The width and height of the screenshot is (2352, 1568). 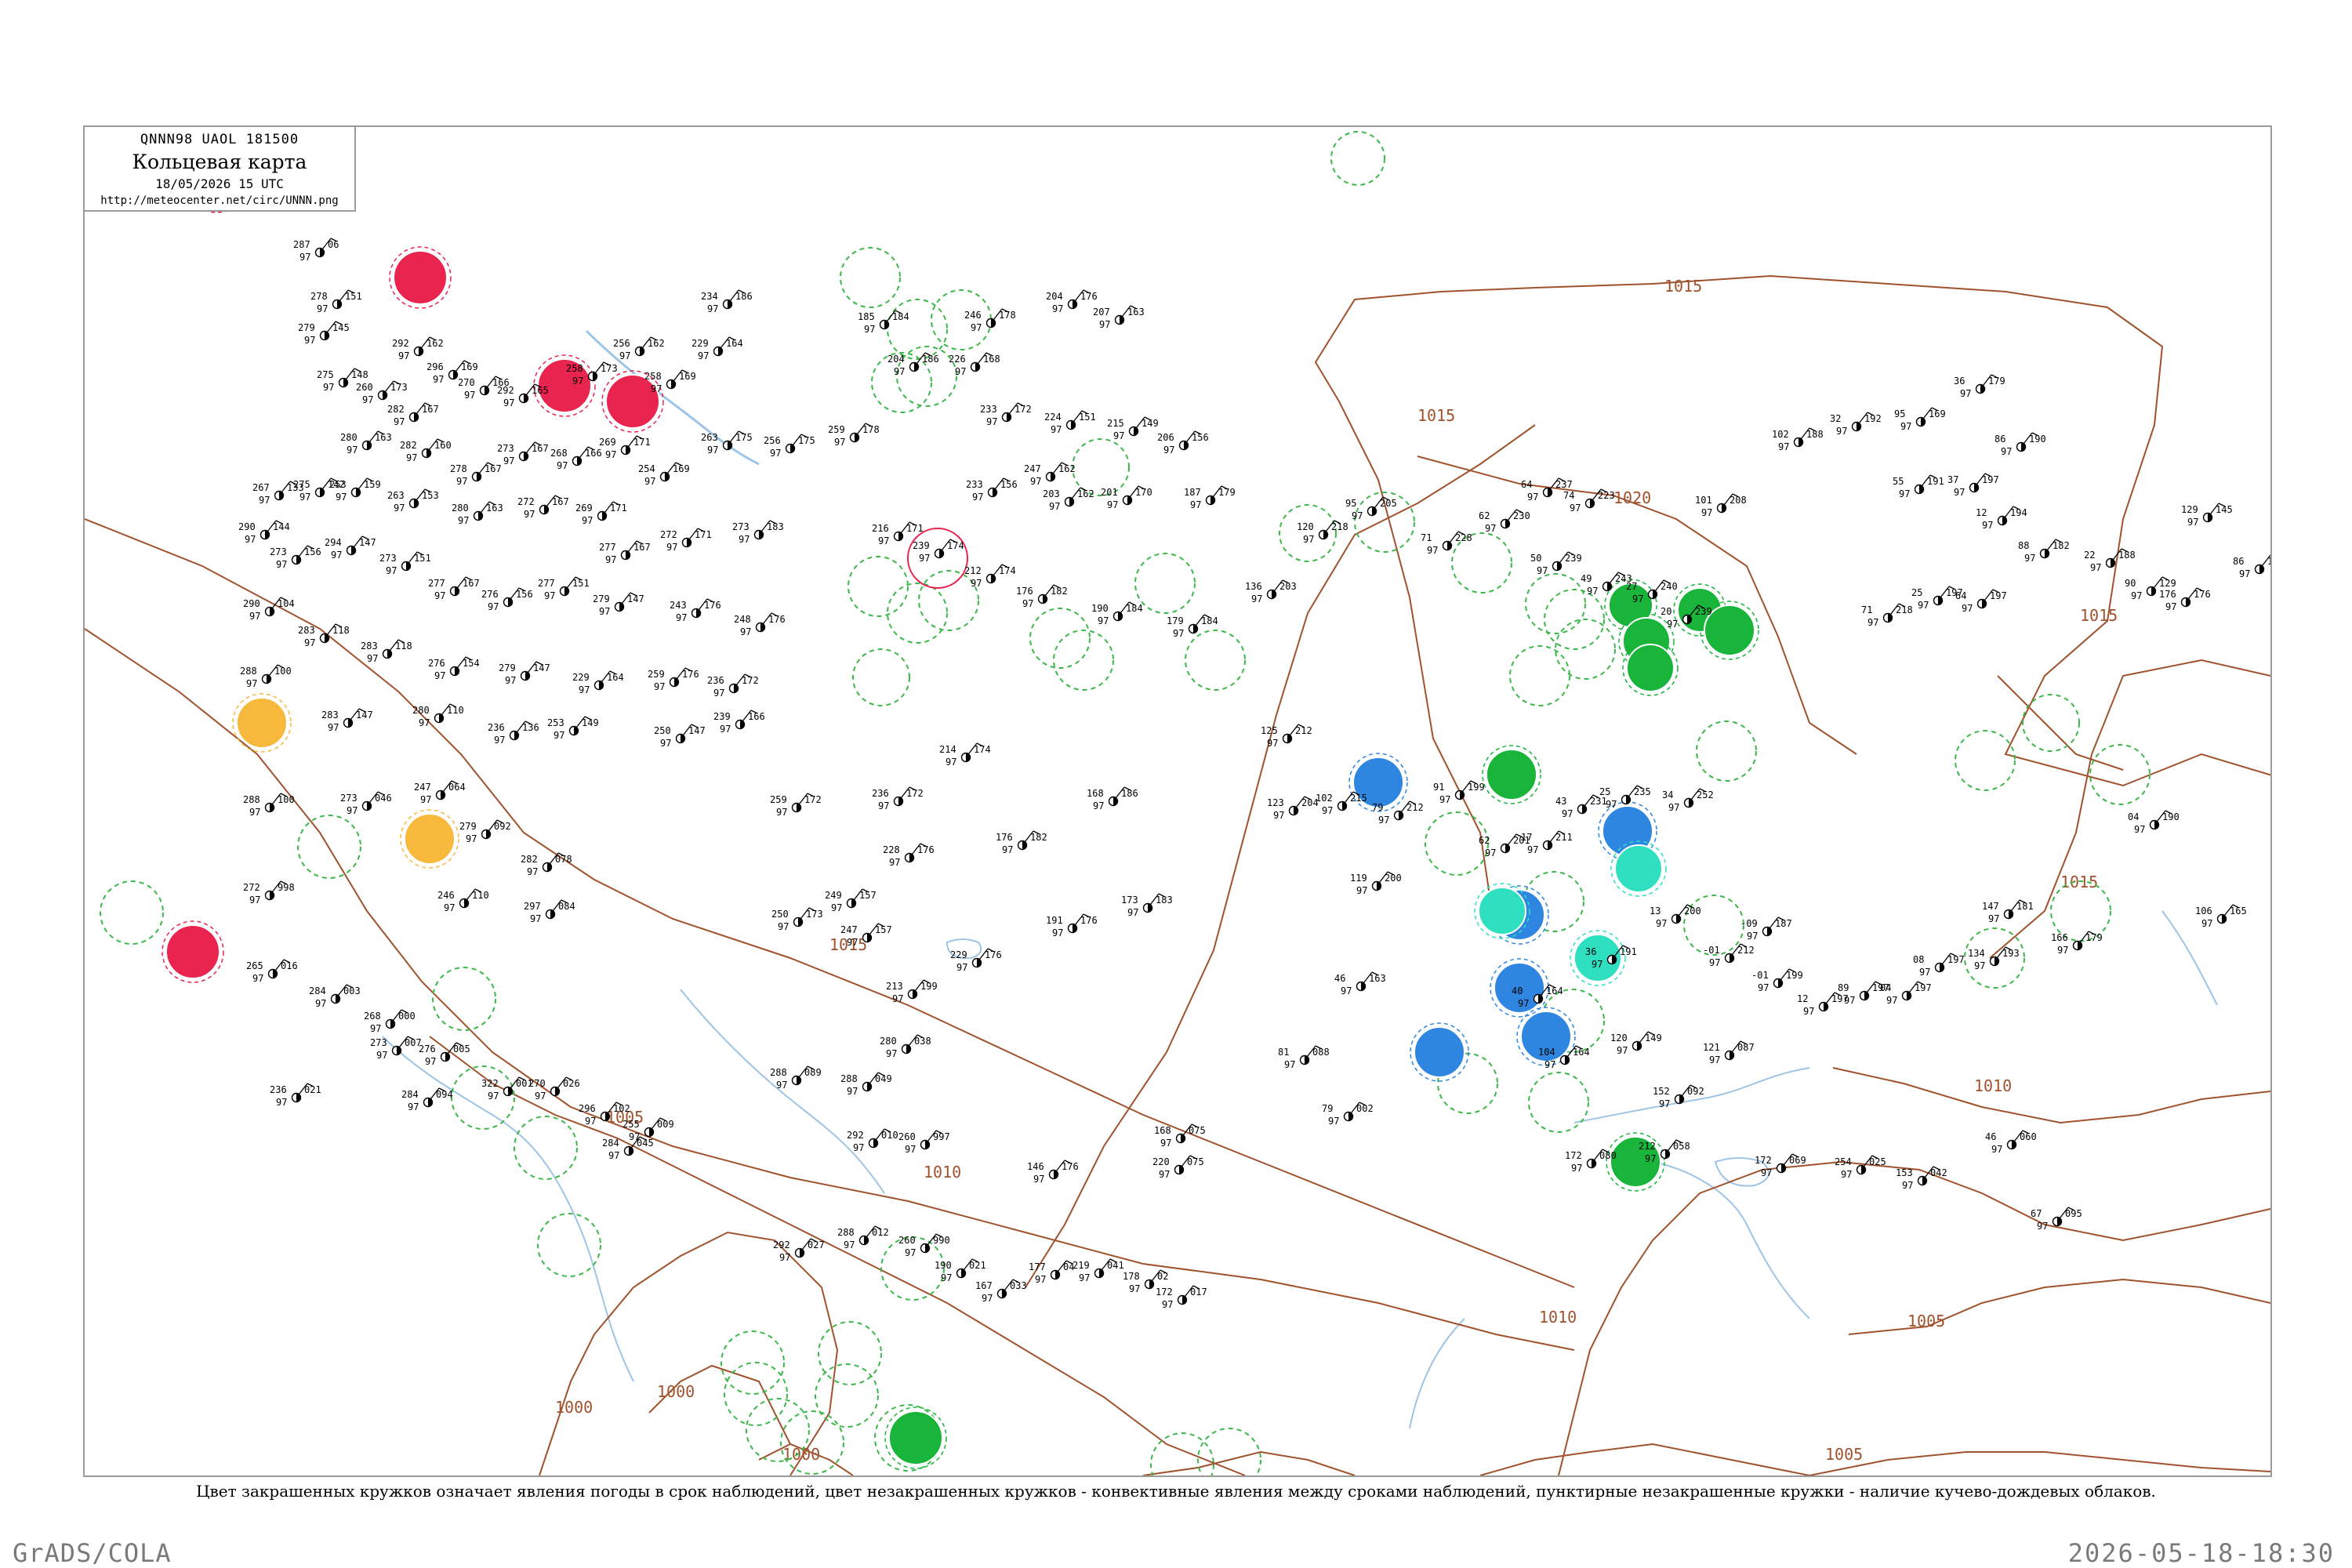 I want to click on station: 292 010 97, so click(x=873, y=1140).